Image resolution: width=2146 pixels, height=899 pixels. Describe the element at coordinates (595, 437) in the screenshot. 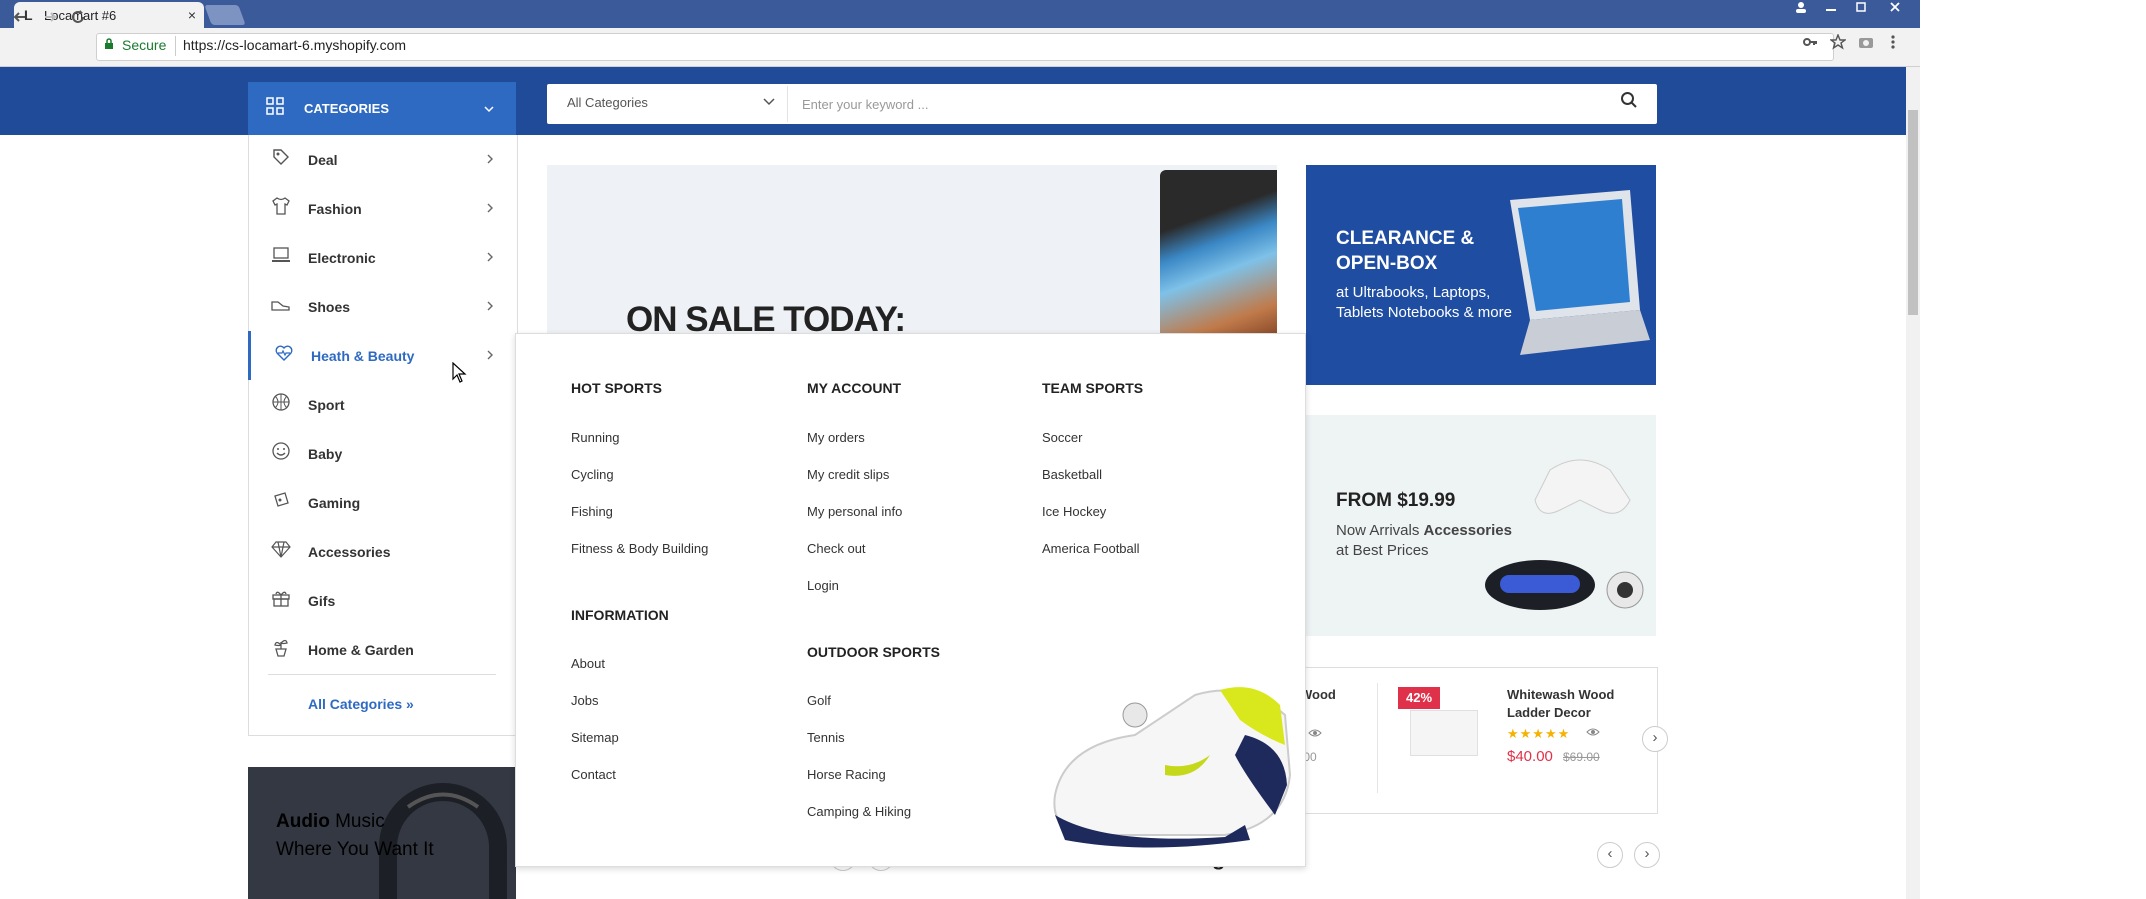

I see `menu-link: Running` at that location.